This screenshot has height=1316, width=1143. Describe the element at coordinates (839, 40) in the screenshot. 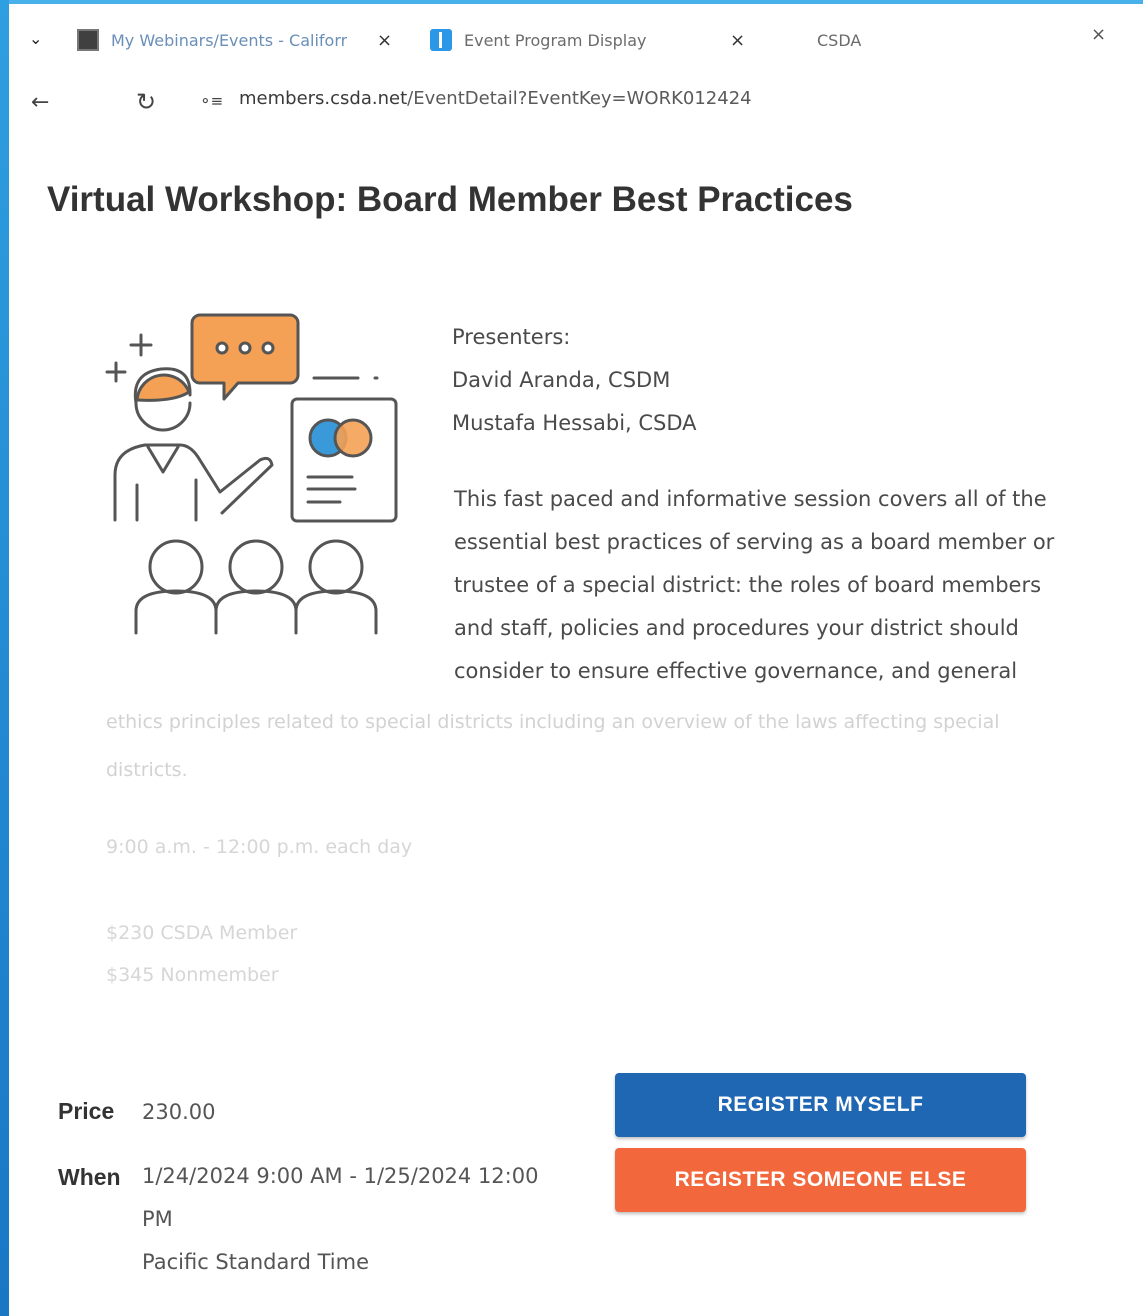

I see `tab-title: CSDA` at that location.